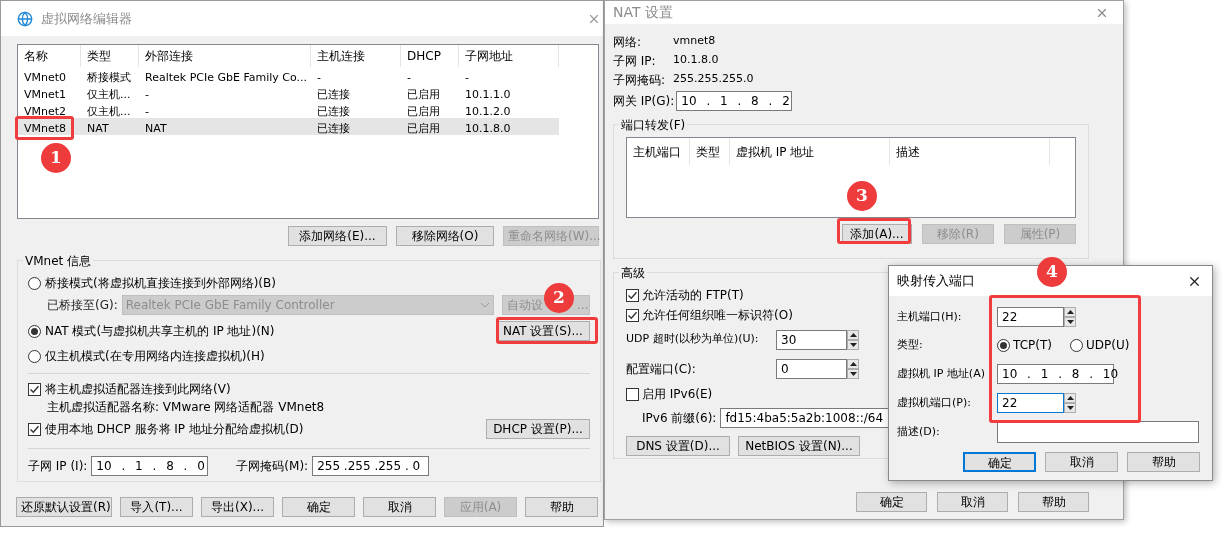 The image size is (1222, 540). Describe the element at coordinates (936, 281) in the screenshot. I see `dialog-title: 映射传入端口` at that location.